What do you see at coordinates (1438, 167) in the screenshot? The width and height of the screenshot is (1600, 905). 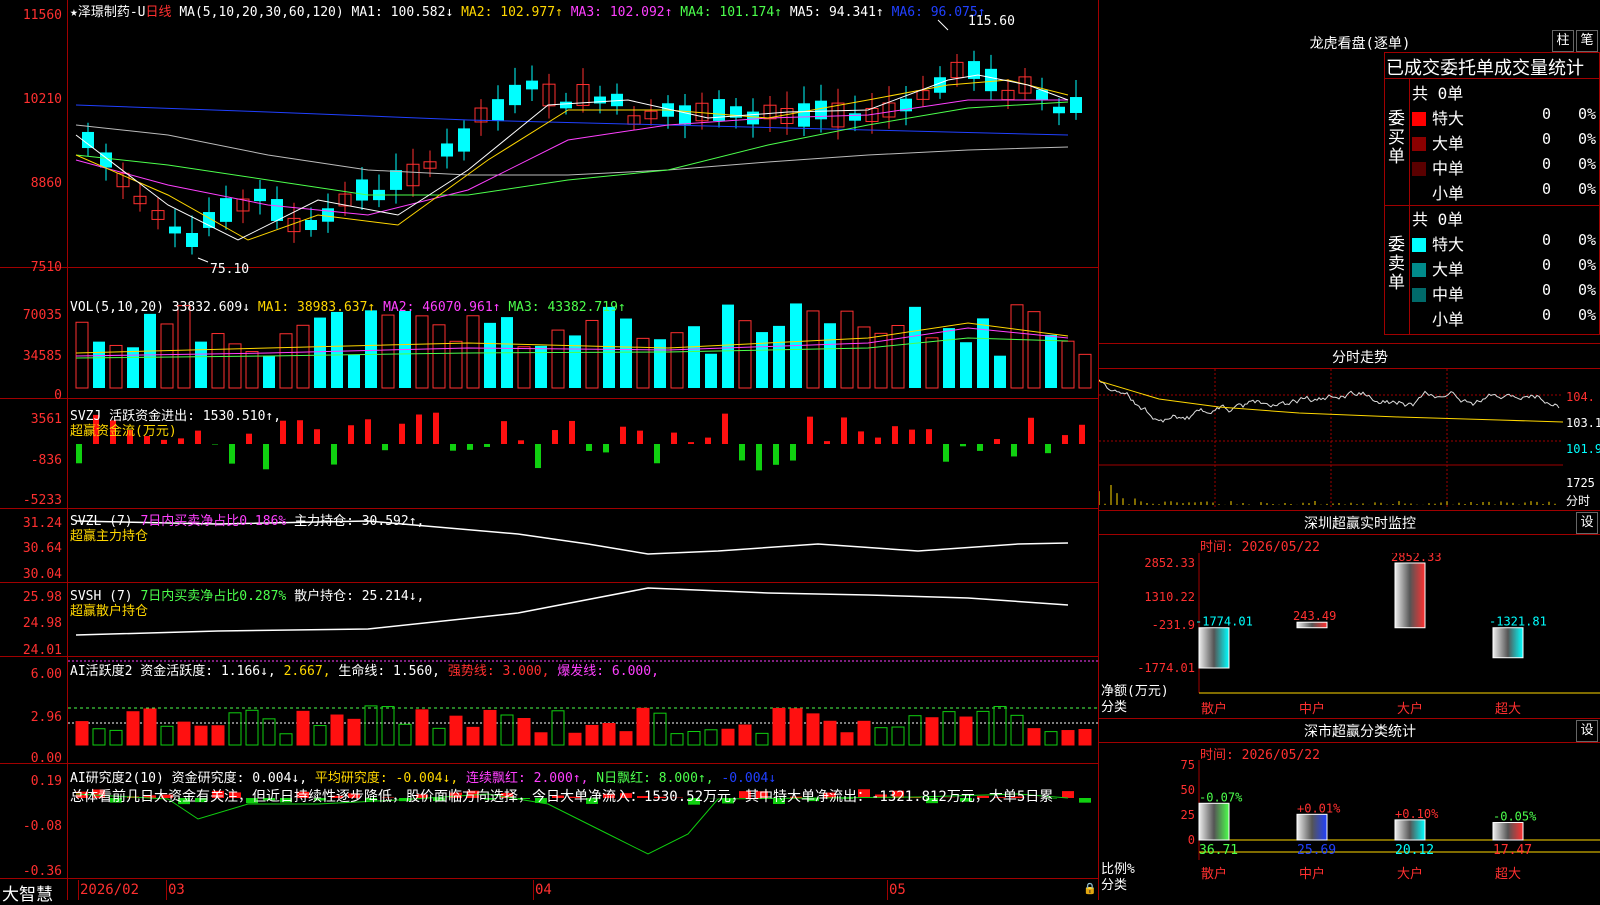 I see `order-row-buy: 中单` at bounding box center [1438, 167].